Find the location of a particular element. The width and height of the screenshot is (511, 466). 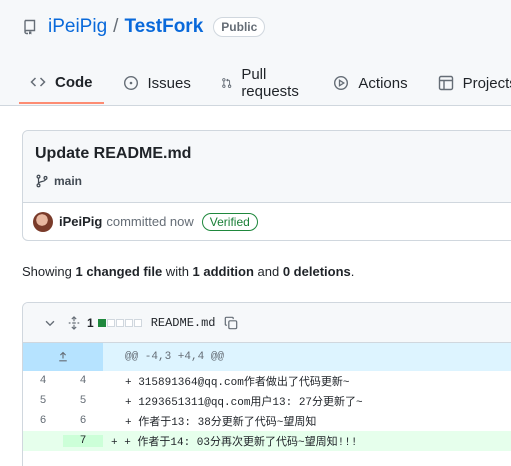

new-line-number: 7 is located at coordinates (83, 441).